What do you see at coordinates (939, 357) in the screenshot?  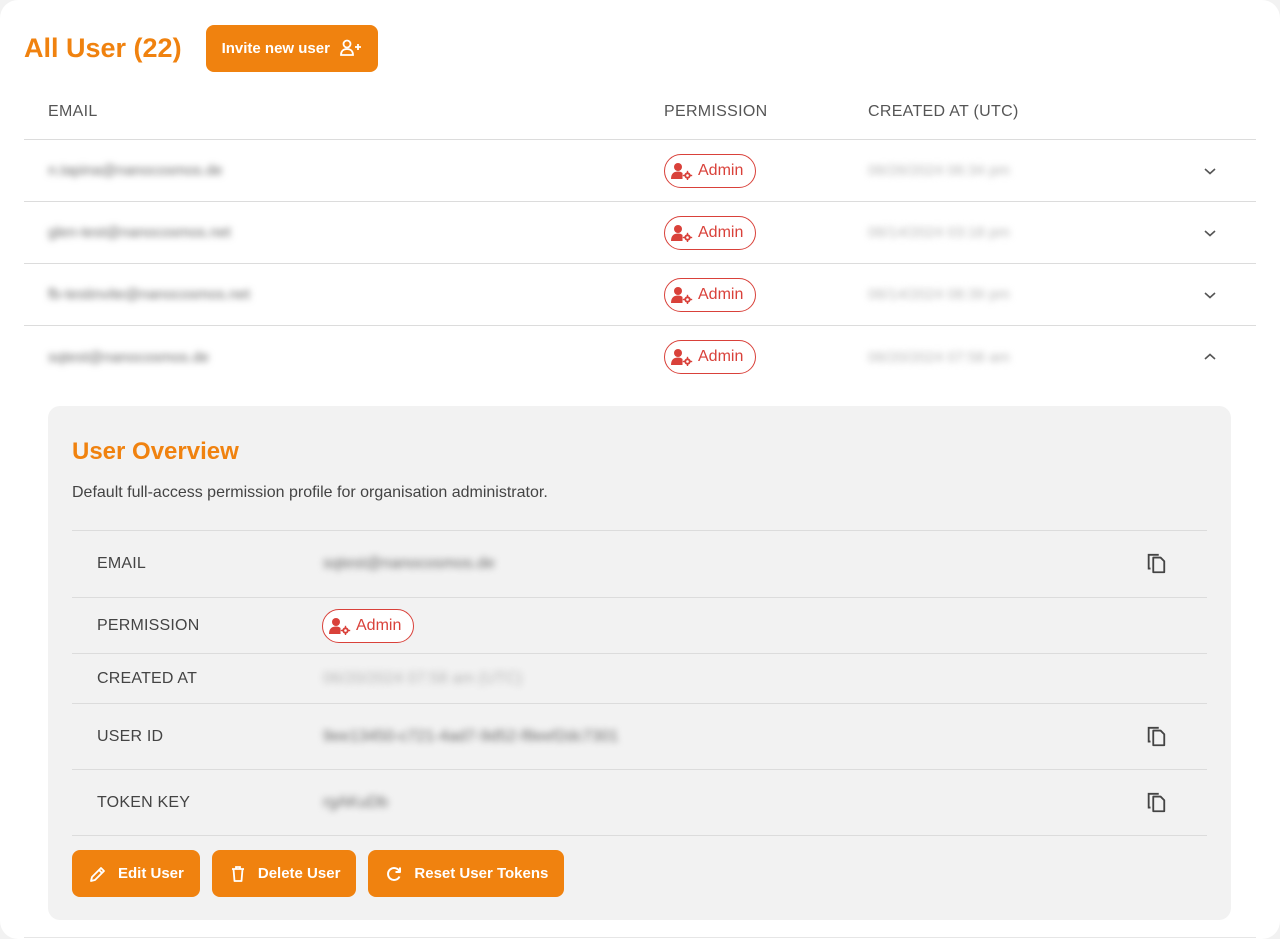 I see `row-created: 06/20/2024 07:58 am` at bounding box center [939, 357].